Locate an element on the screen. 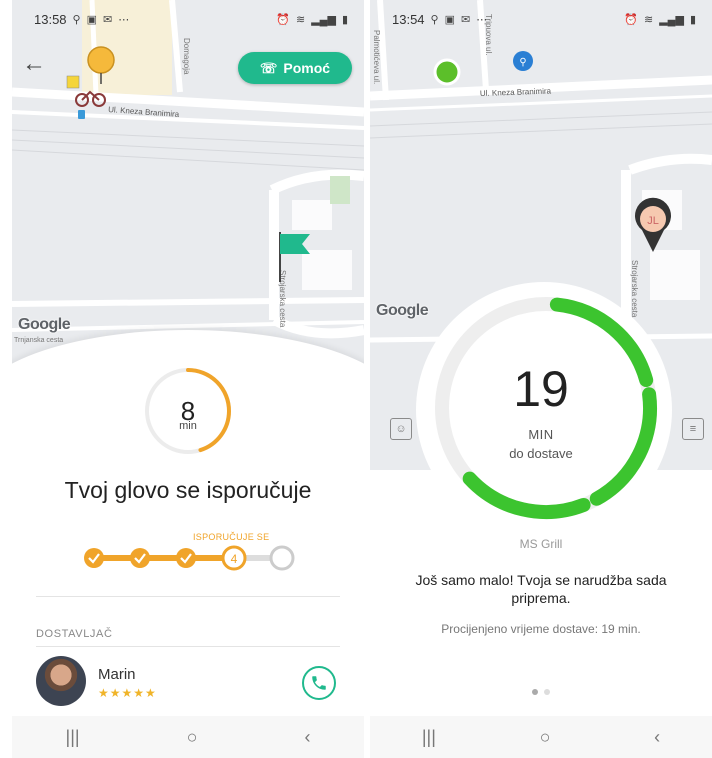 The width and height of the screenshot is (712, 758). restaurant-marker is located at coordinates (447, 72).